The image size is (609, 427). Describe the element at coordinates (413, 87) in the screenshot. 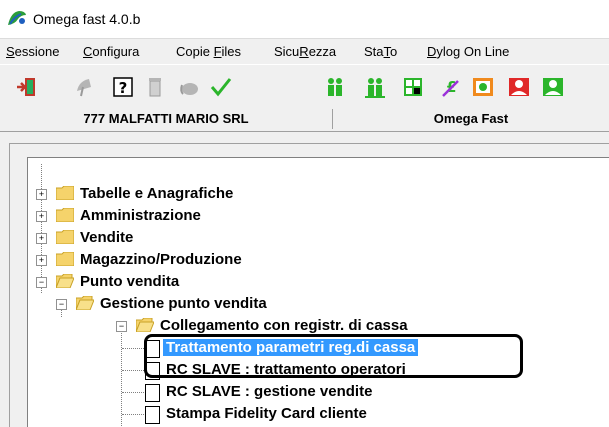

I see `calculator-icon` at that location.